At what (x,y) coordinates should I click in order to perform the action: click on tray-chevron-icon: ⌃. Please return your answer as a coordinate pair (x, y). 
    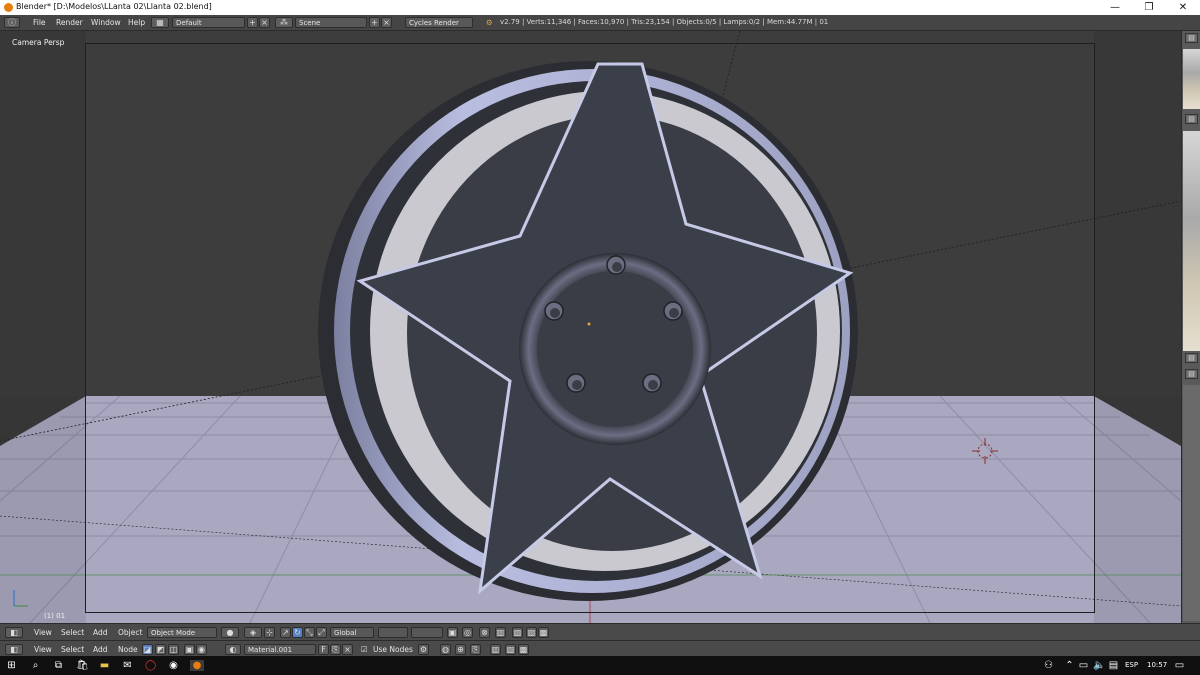
    Looking at the image, I should click on (1069, 665).